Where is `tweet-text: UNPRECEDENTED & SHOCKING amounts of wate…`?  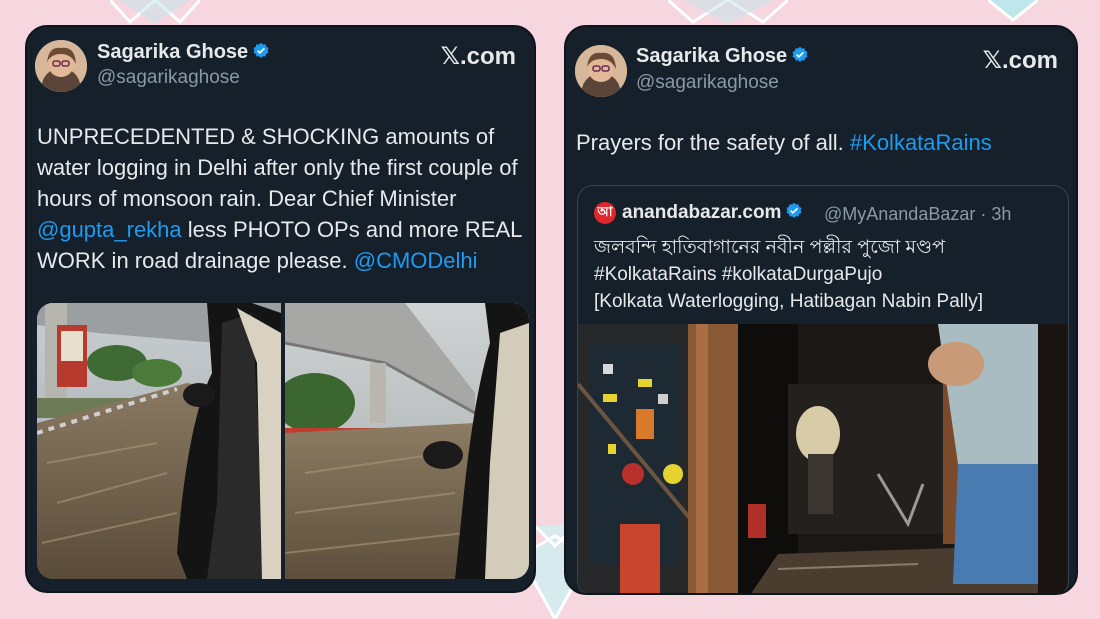 tweet-text: UNPRECEDENTED & SHOCKING amounts of wate… is located at coordinates (284, 198).